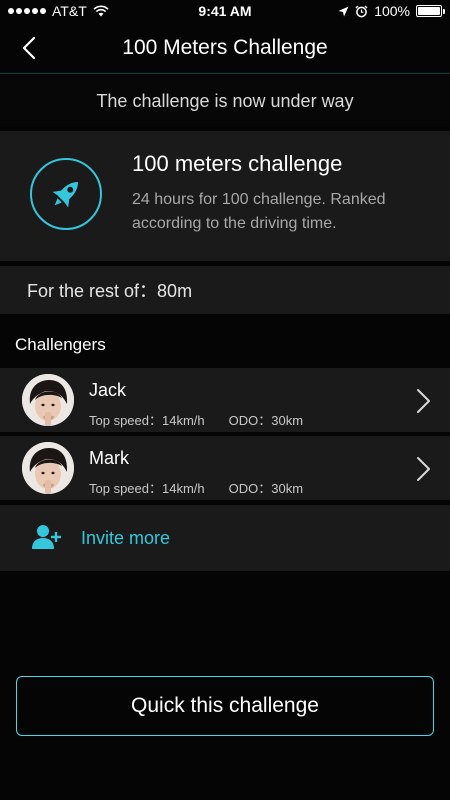 This screenshot has width=450, height=800. I want to click on page-title: 100 Meters Challenge, so click(225, 47).